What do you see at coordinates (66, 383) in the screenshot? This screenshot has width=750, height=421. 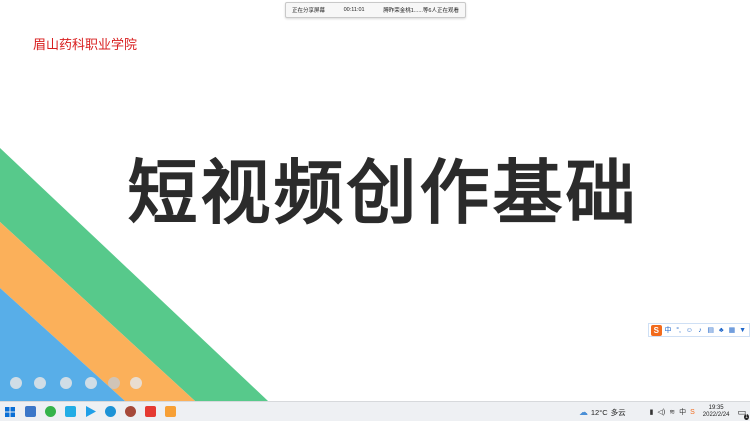 I see `pen-tool-icon` at bounding box center [66, 383].